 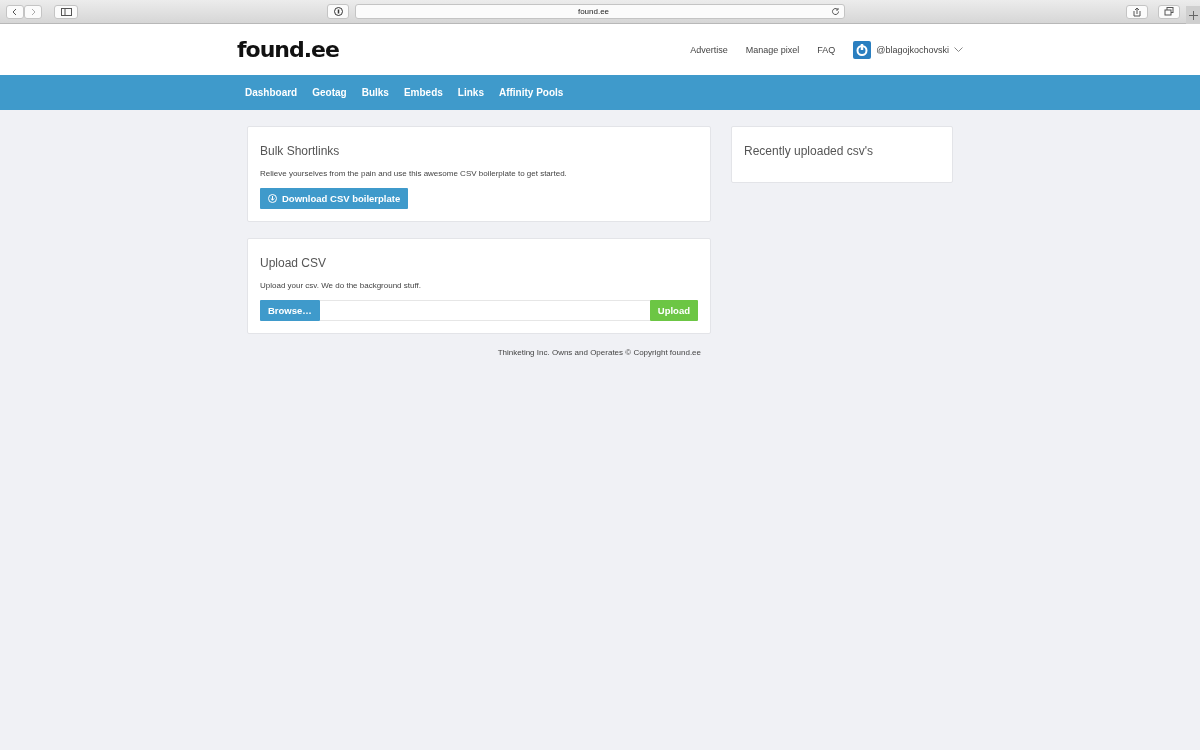 I want to click on chevron-left-icon, so click(x=15, y=11).